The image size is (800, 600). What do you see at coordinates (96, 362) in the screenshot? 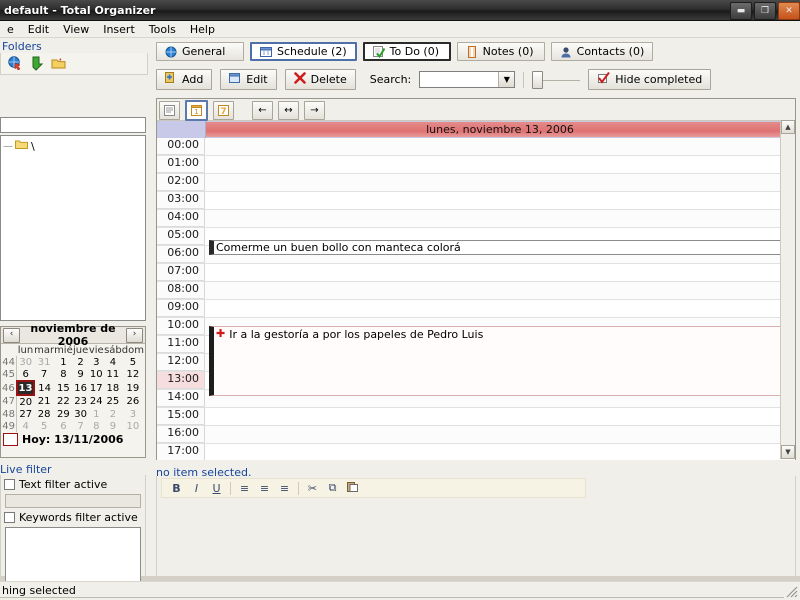
I see `calendar-day: 3` at bounding box center [96, 362].